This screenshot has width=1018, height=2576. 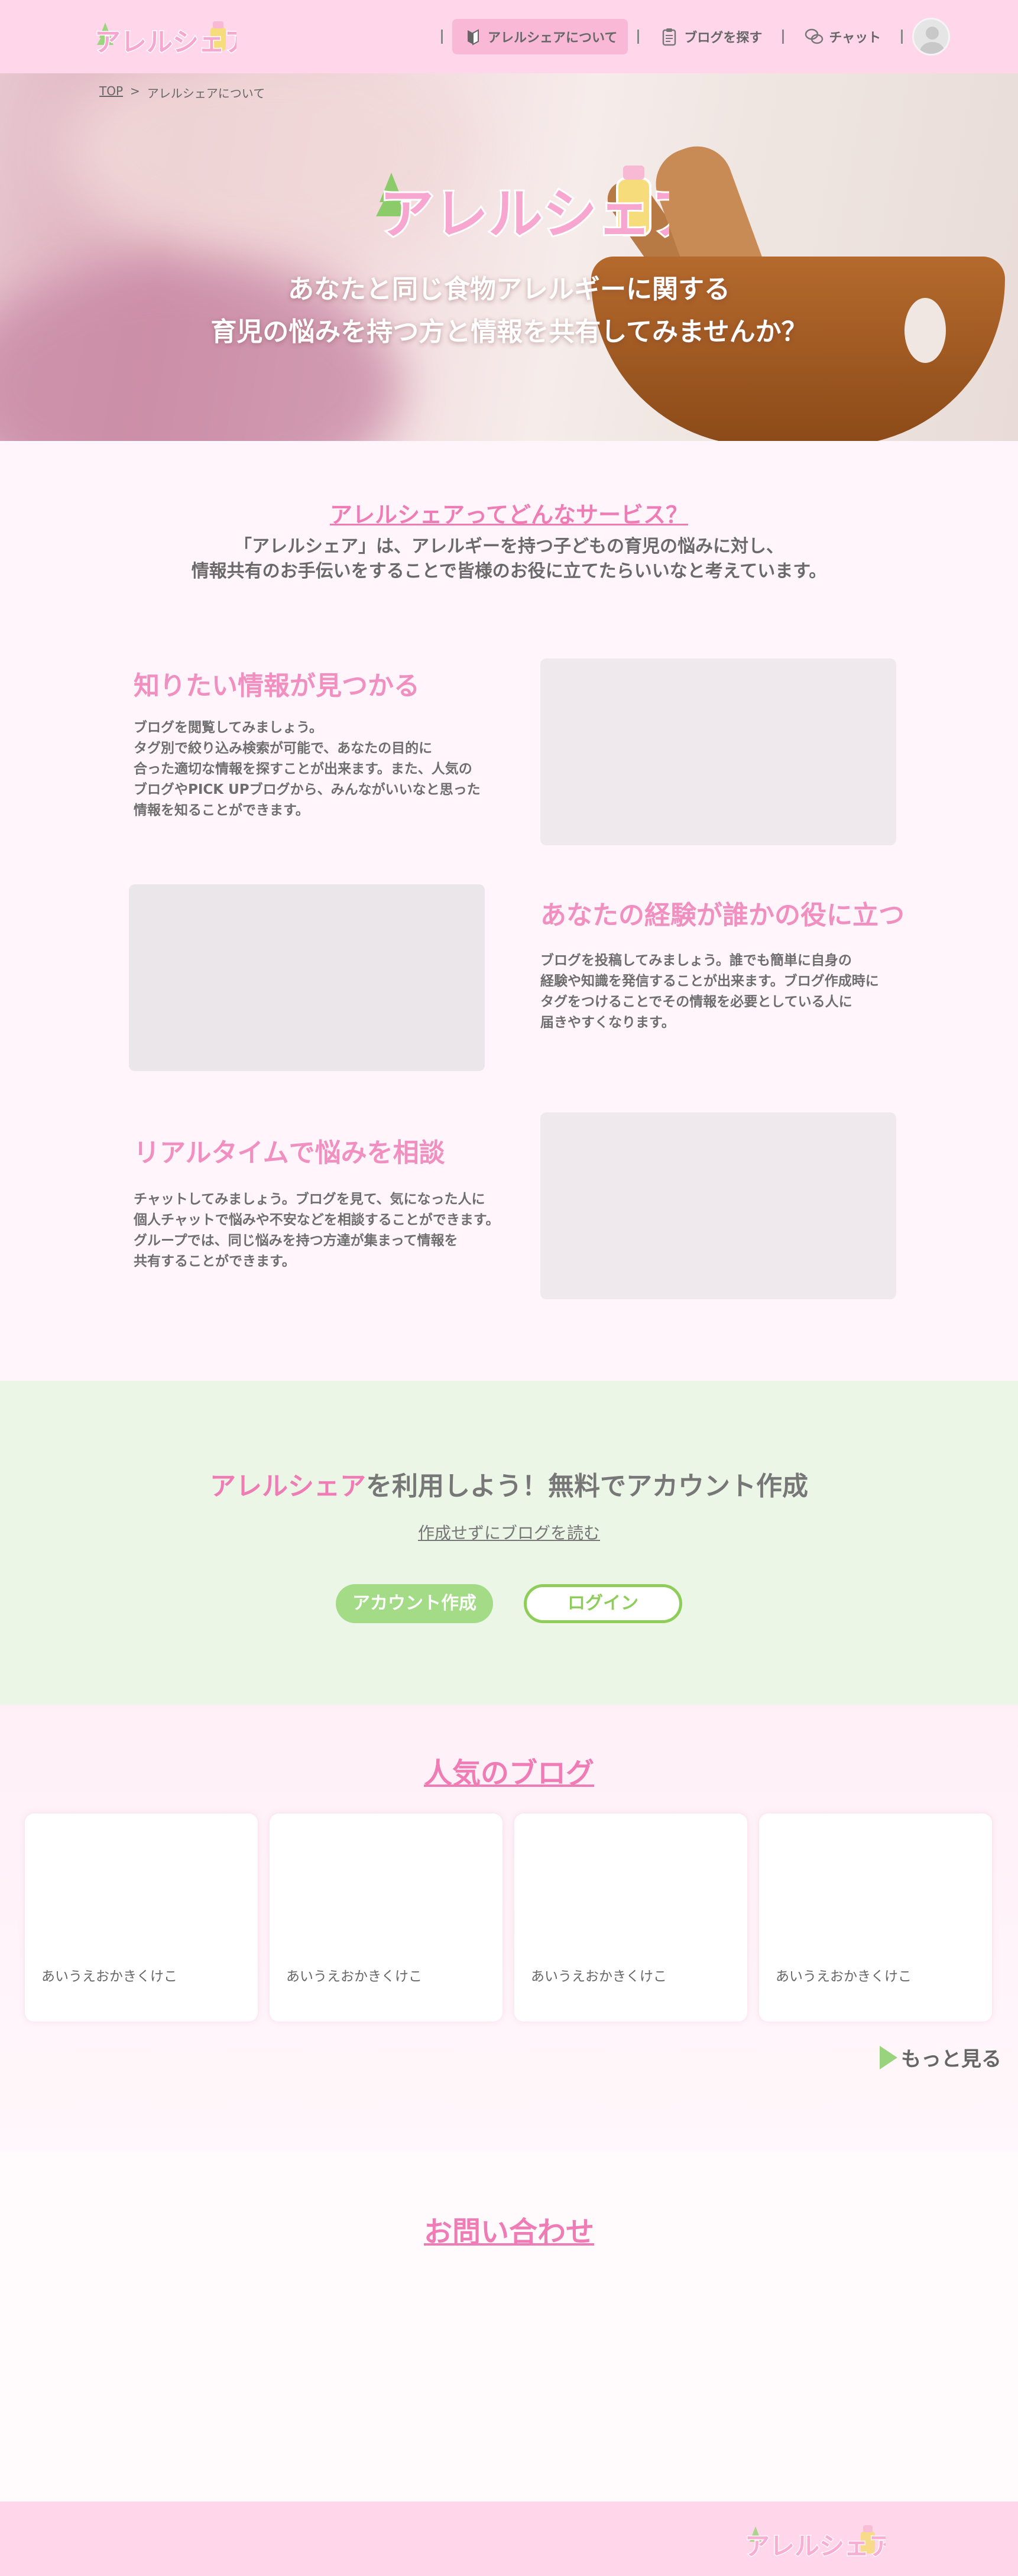 I want to click on feature-line: 個人チャットで悩みや不安などを相談することができます。, so click(x=317, y=1220).